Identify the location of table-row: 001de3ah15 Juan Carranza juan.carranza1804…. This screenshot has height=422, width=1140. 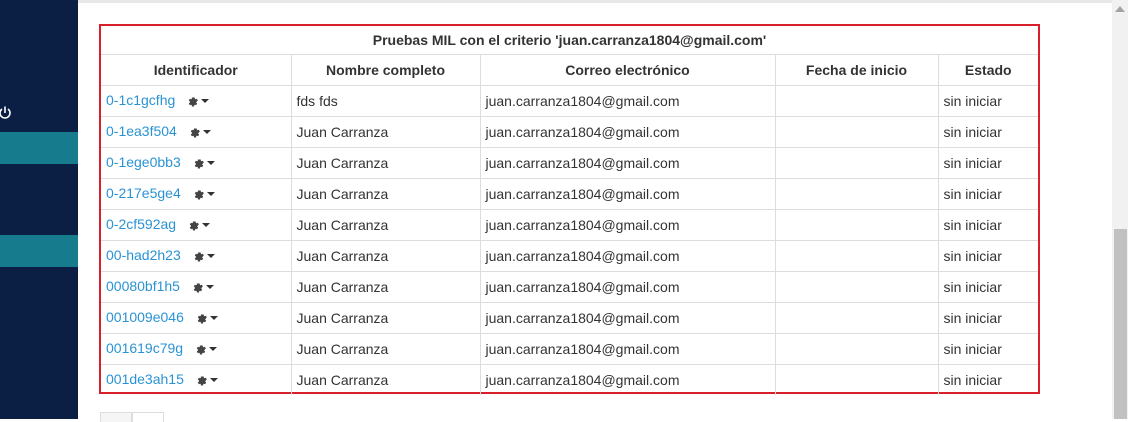
(570, 379).